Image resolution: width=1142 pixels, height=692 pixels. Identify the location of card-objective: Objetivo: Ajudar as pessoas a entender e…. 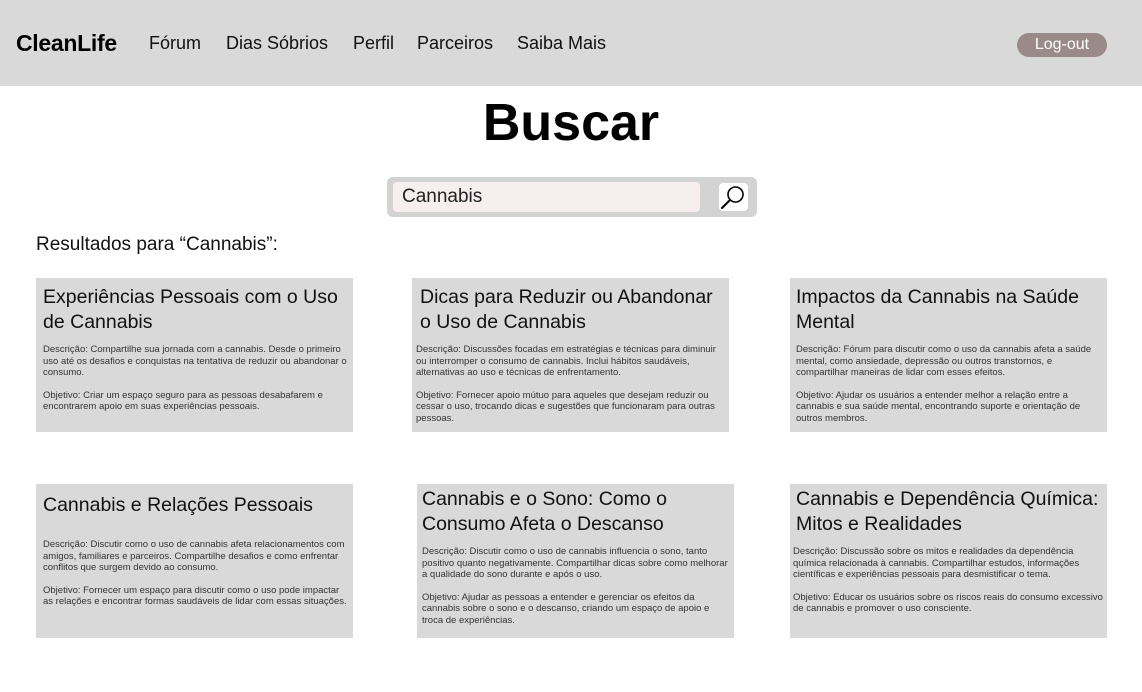
(566, 608).